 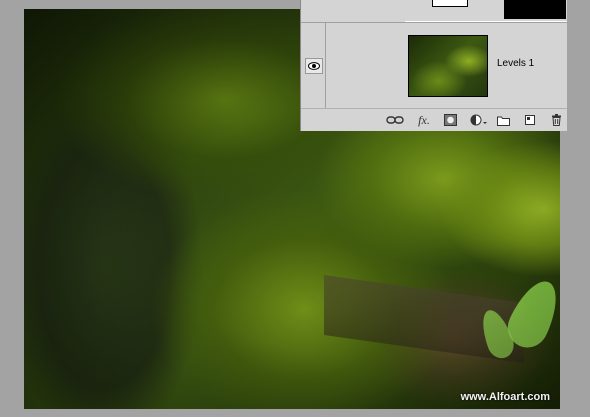 I want to click on trash-icon, so click(x=556, y=120).